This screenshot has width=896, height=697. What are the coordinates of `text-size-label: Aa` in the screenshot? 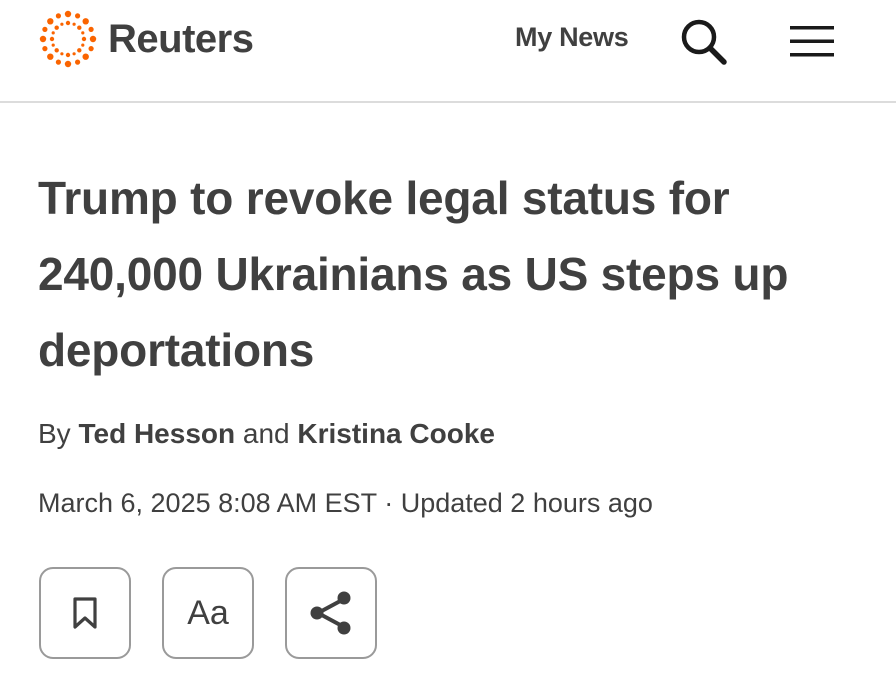 It's located at (208, 612).